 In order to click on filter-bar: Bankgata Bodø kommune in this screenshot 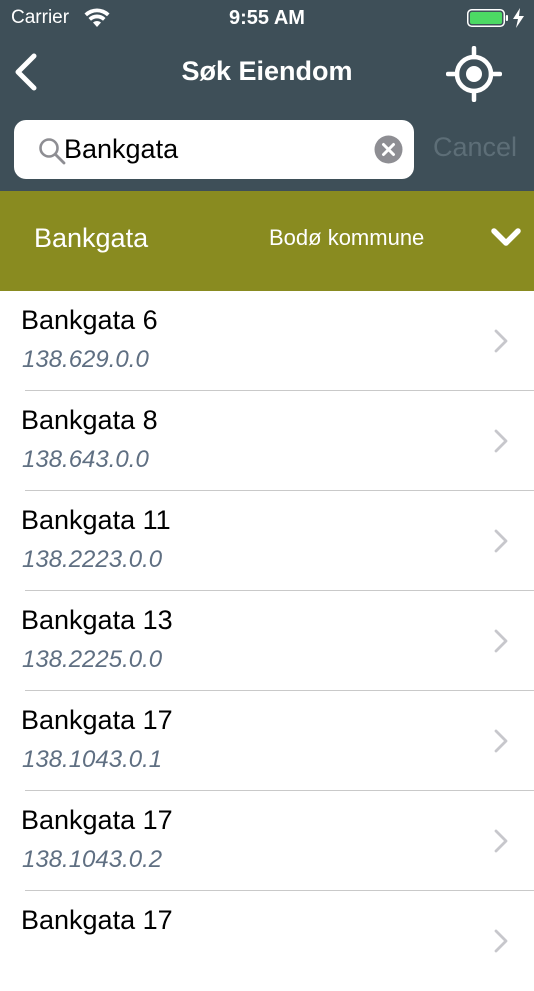, I will do `click(267, 241)`.